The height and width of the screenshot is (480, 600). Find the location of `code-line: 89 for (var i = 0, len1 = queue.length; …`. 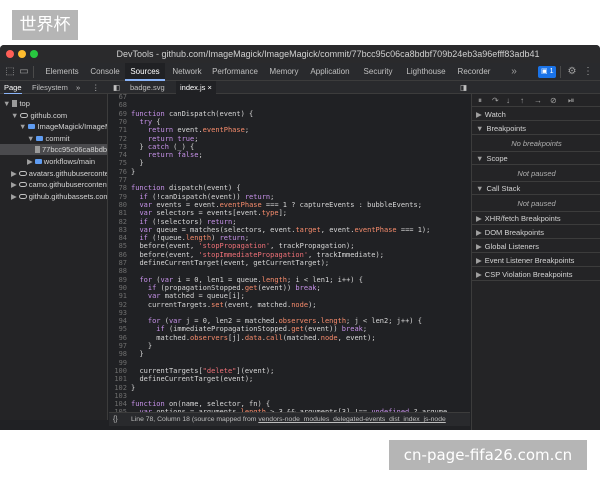

code-line: 89 for (var i = 0, len1 = queue.length; … is located at coordinates (289, 280).